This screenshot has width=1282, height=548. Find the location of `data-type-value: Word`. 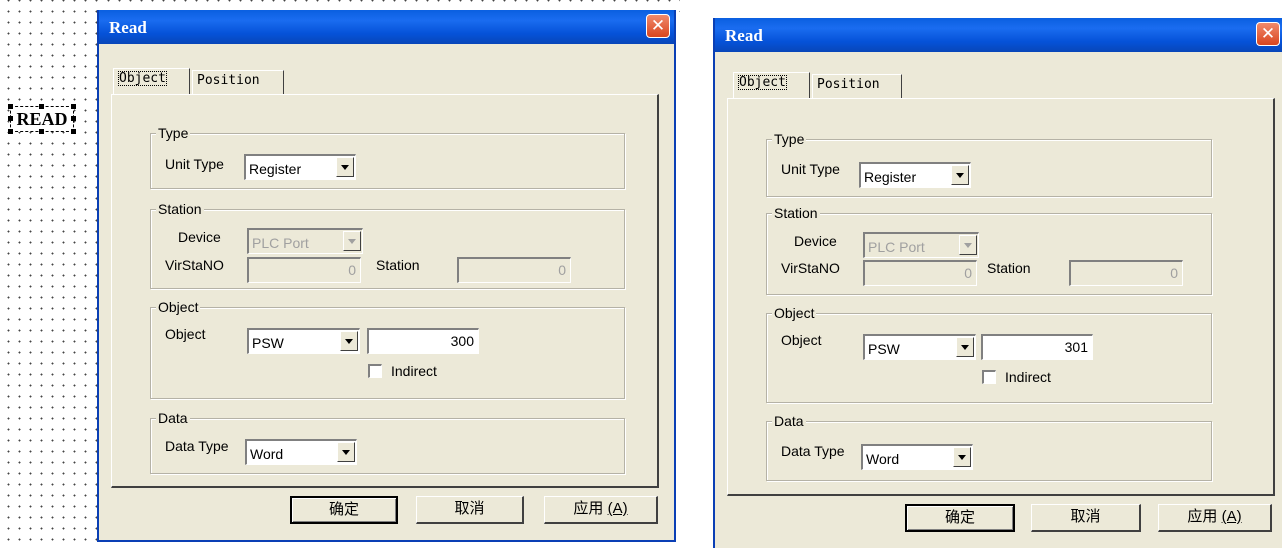

data-type-value: Word is located at coordinates (883, 459).